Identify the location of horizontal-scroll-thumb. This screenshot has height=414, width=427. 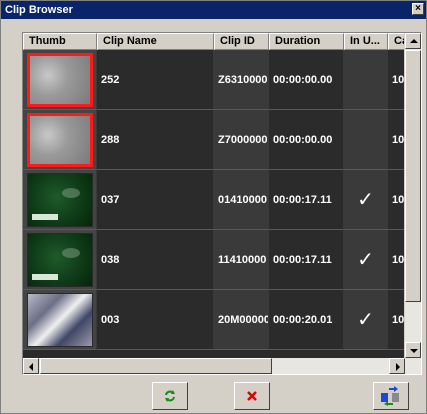
(156, 366).